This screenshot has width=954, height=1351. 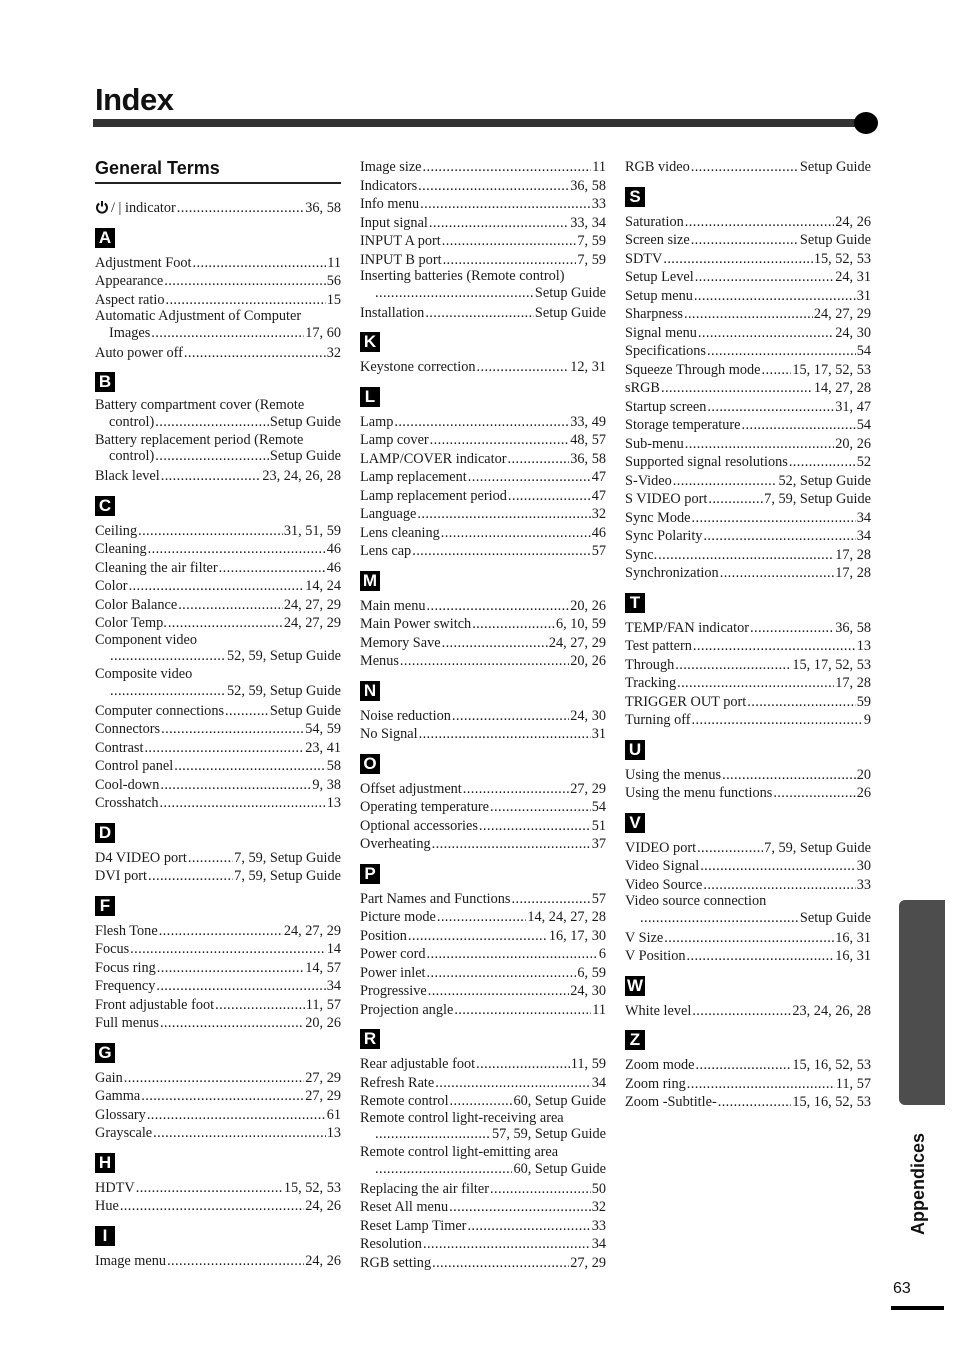 I want to click on index-entry: Sharpness 24, 27, 29, so click(x=748, y=314).